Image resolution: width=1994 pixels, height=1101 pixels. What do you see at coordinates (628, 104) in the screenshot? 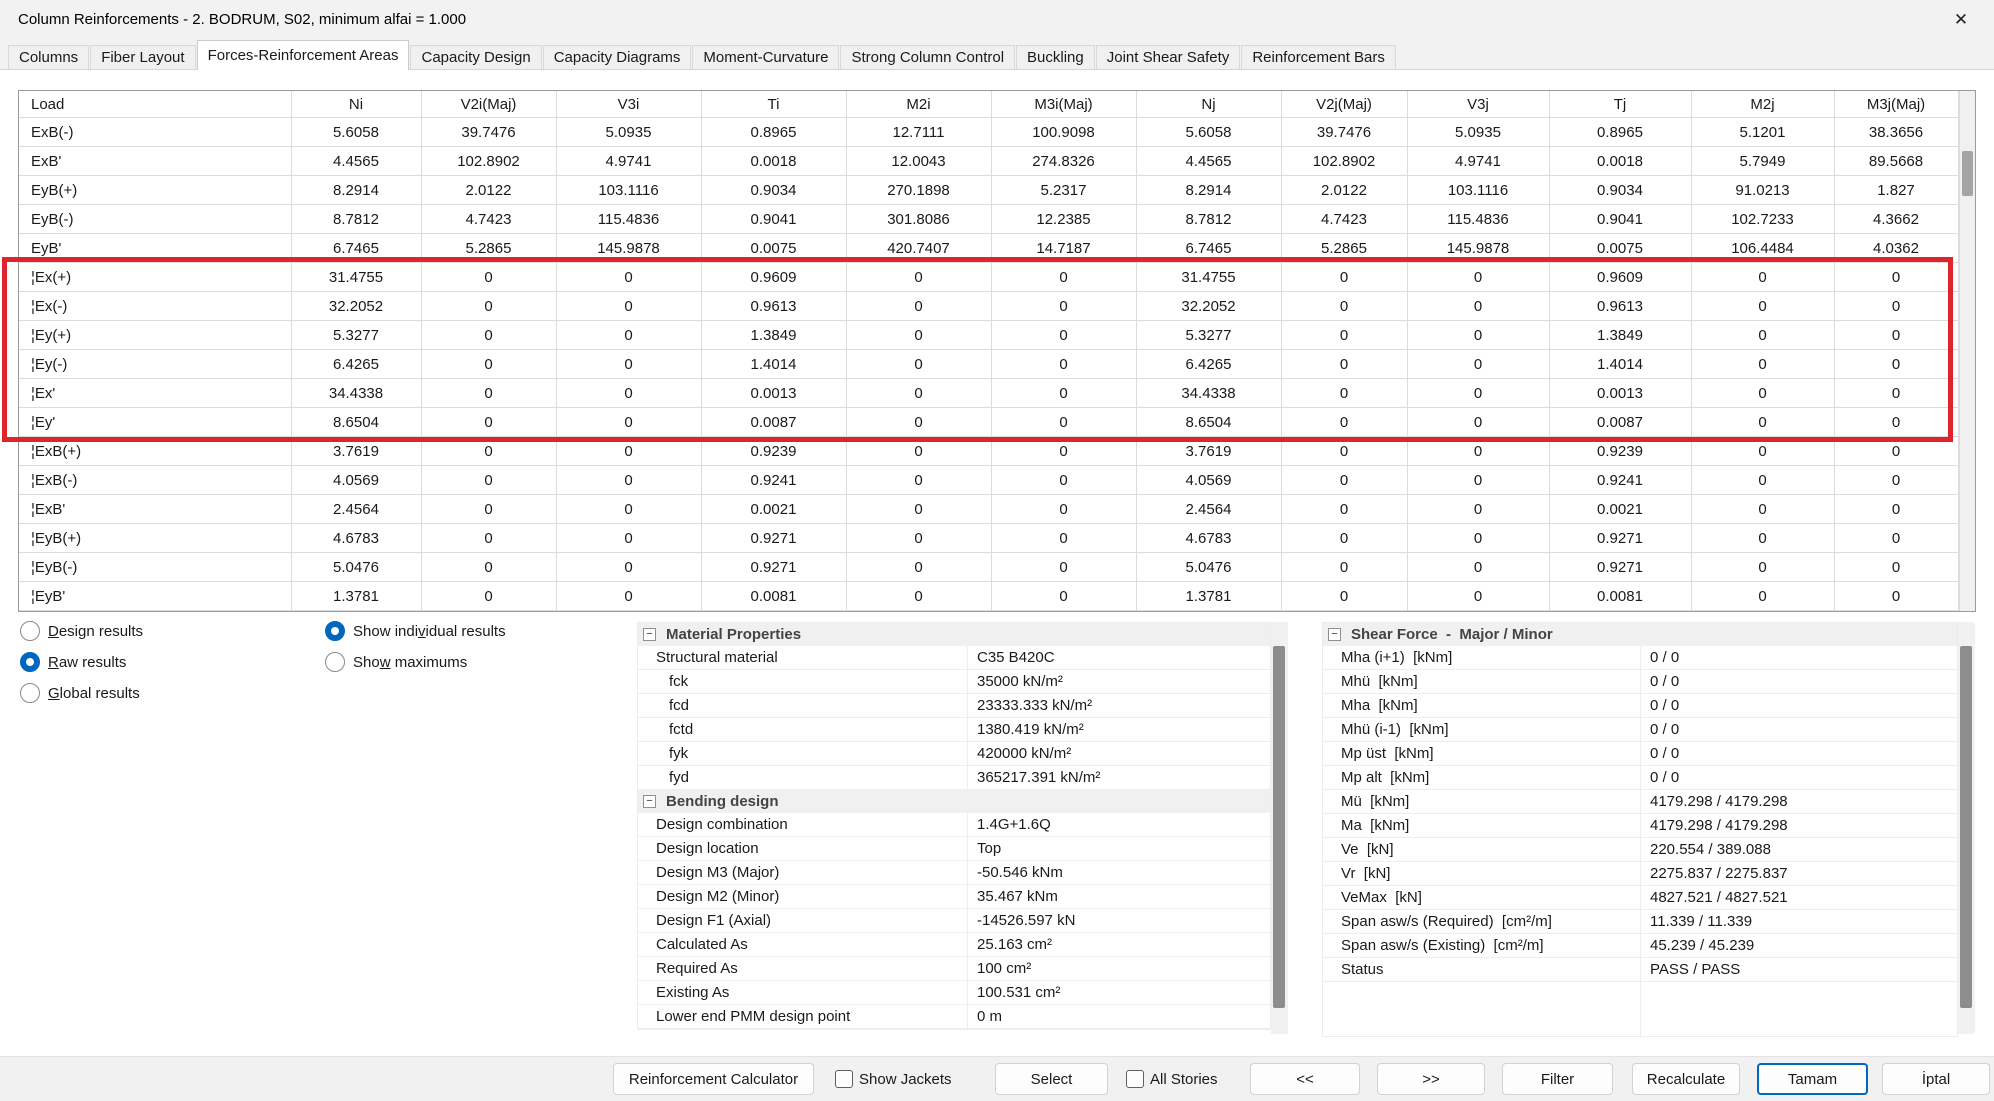
I see `column-header-v3i: V3i` at bounding box center [628, 104].